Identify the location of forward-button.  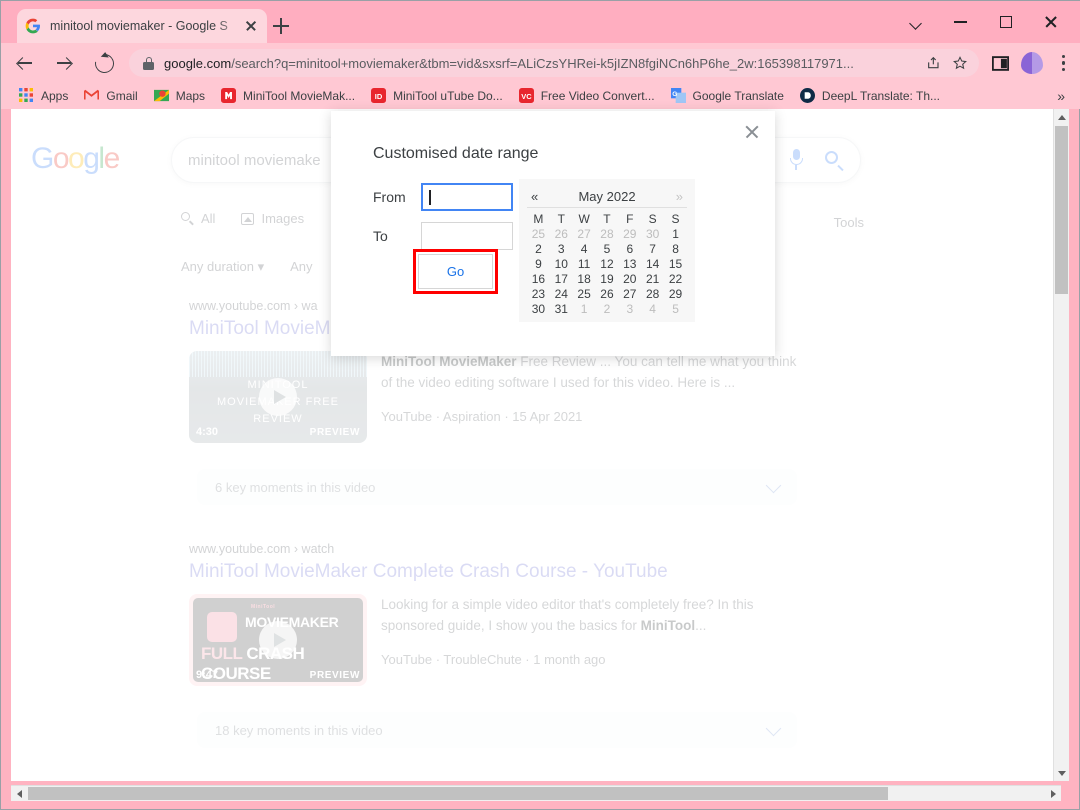
(64, 63).